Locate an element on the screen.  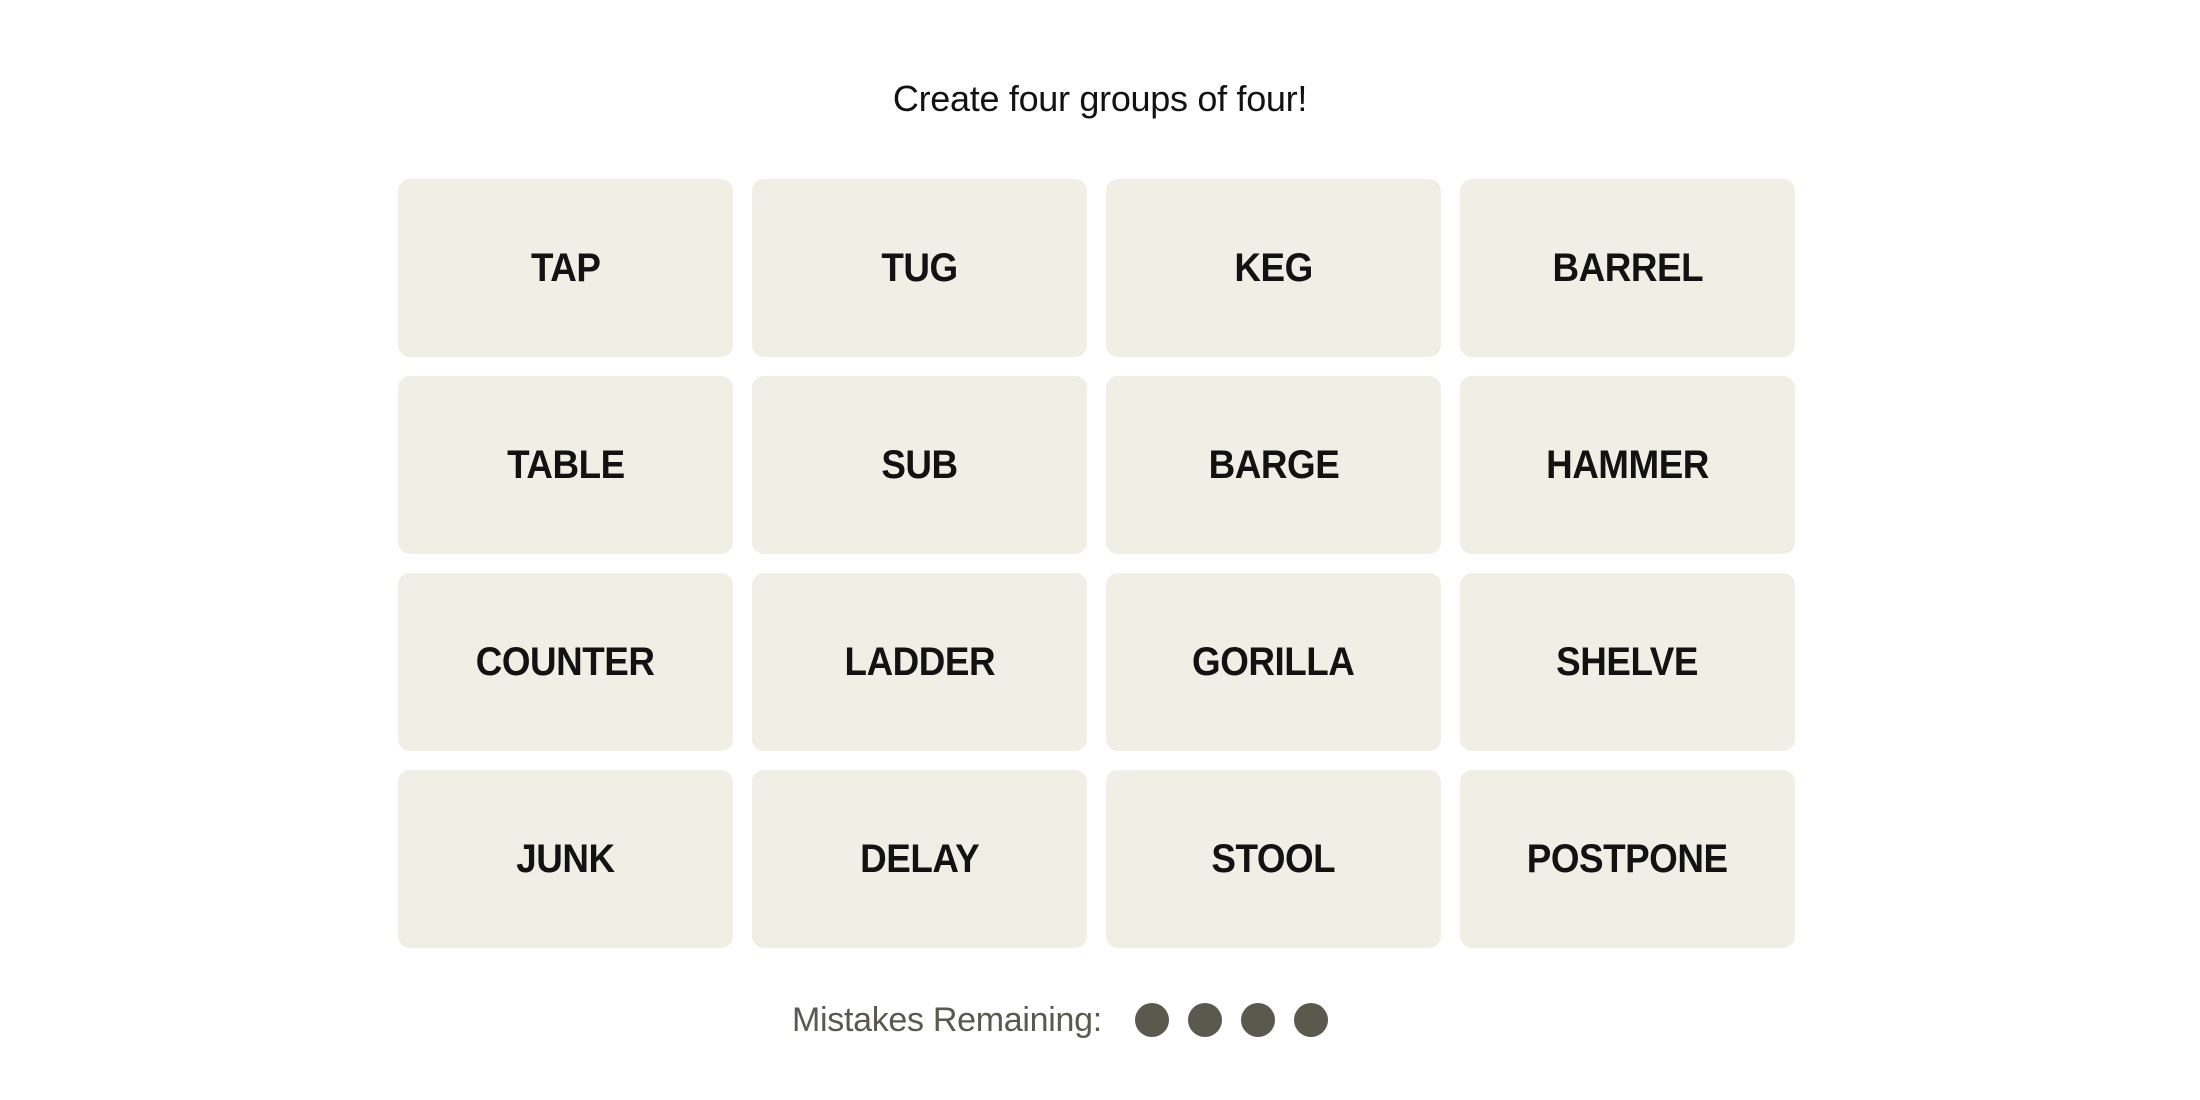
word-tile-label: TUG is located at coordinates (919, 267).